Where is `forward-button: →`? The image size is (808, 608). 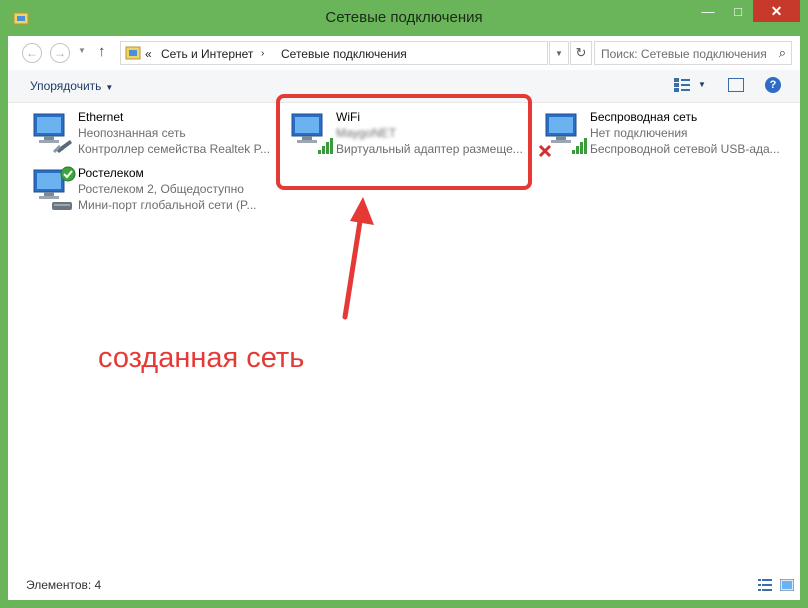
forward-button: → is located at coordinates (60, 53).